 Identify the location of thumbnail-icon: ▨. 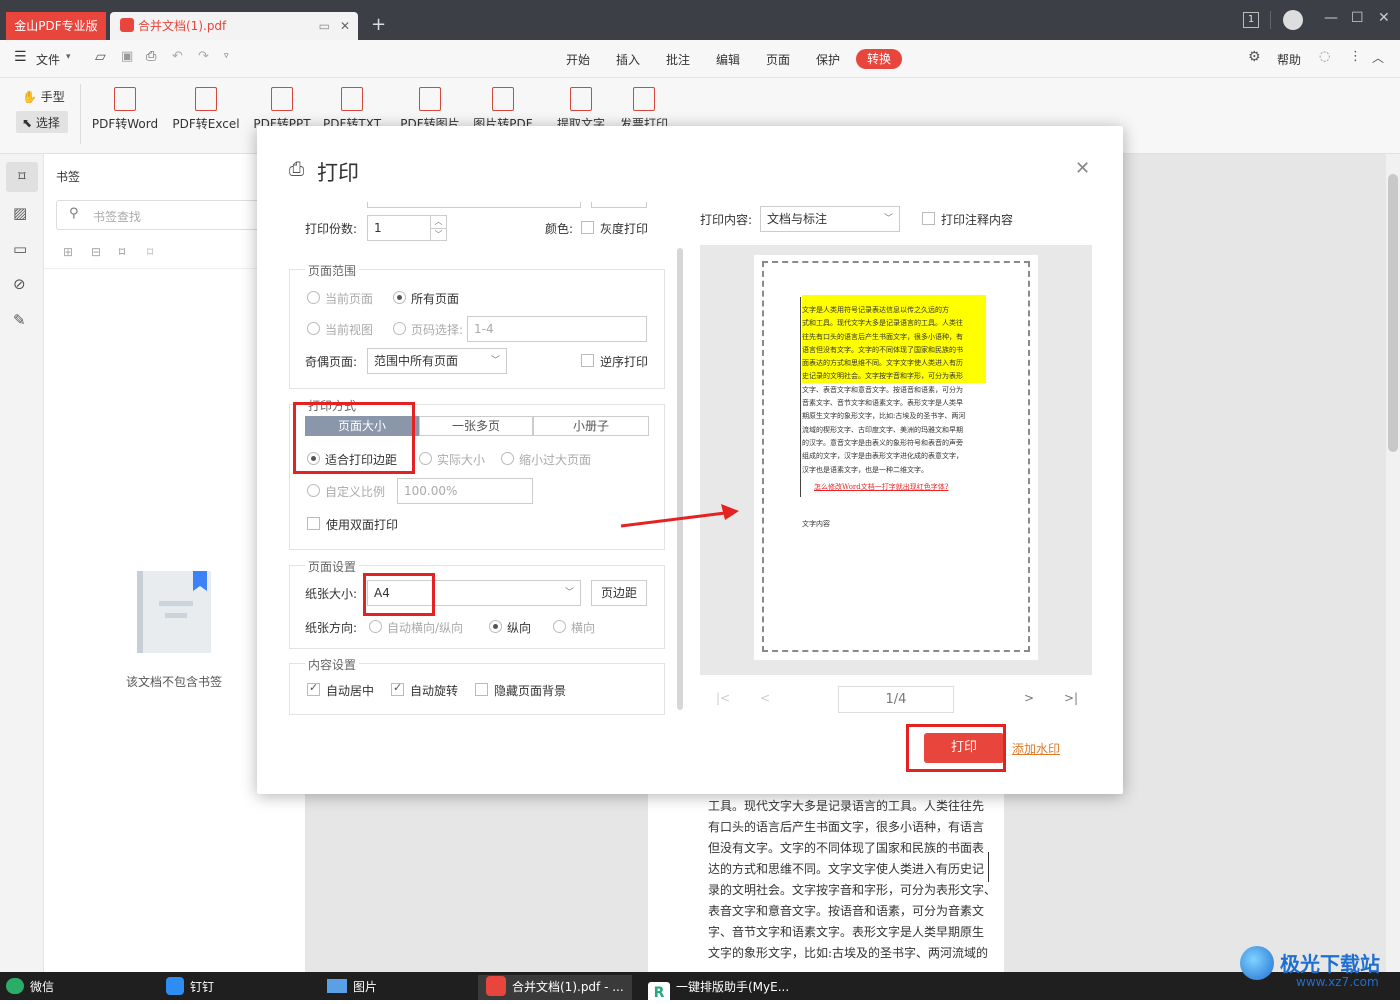
(20, 213).